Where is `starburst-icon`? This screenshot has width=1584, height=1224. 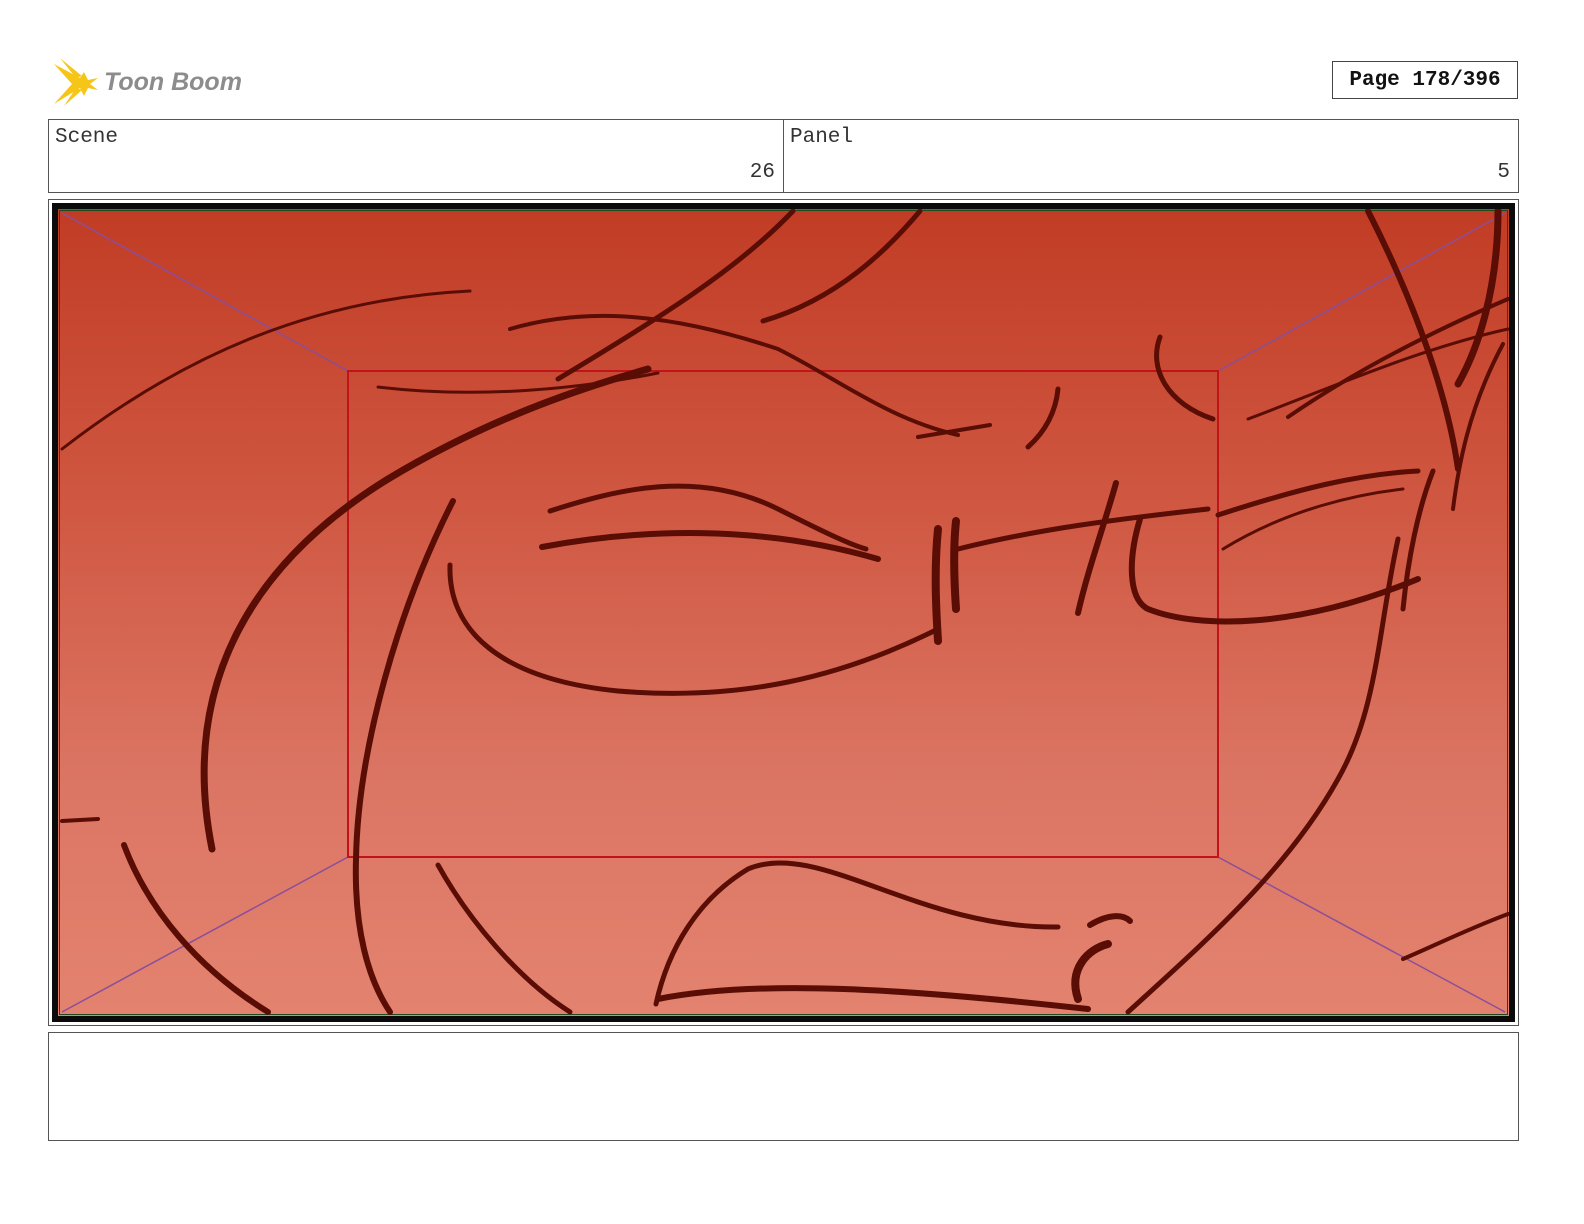 starburst-icon is located at coordinates (76, 82).